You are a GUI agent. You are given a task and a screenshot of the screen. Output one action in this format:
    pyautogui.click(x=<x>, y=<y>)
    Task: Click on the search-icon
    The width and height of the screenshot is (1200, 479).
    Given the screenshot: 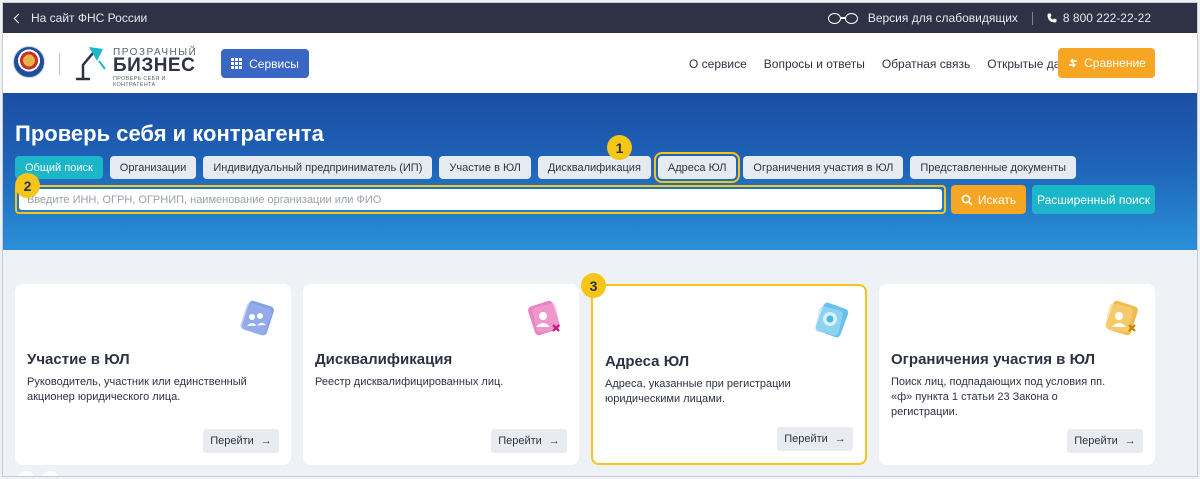 What is the action you would take?
    pyautogui.click(x=967, y=200)
    